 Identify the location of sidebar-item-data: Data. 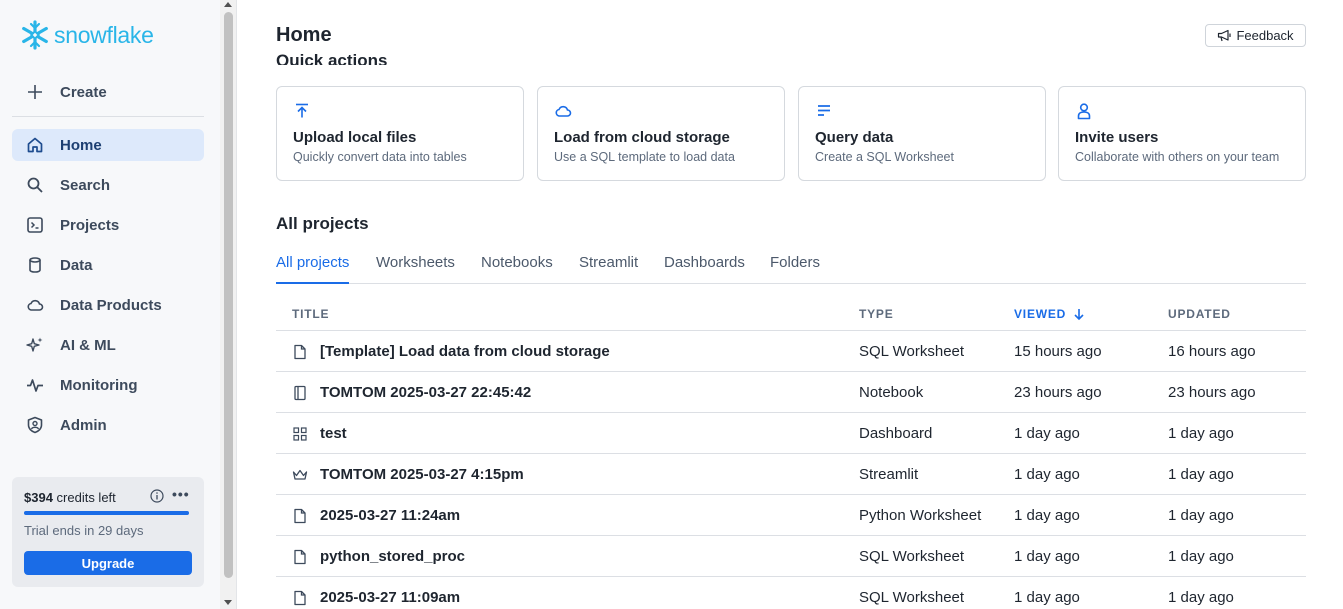
(108, 265).